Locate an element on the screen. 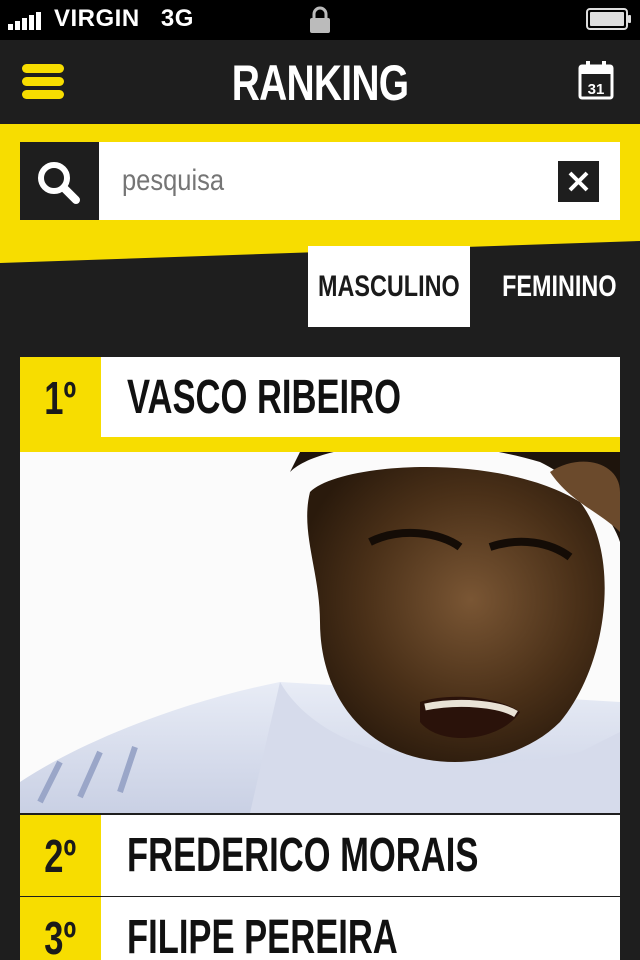 This screenshot has width=640, height=960. status-bar: VIRGIN 3G is located at coordinates (320, 20).